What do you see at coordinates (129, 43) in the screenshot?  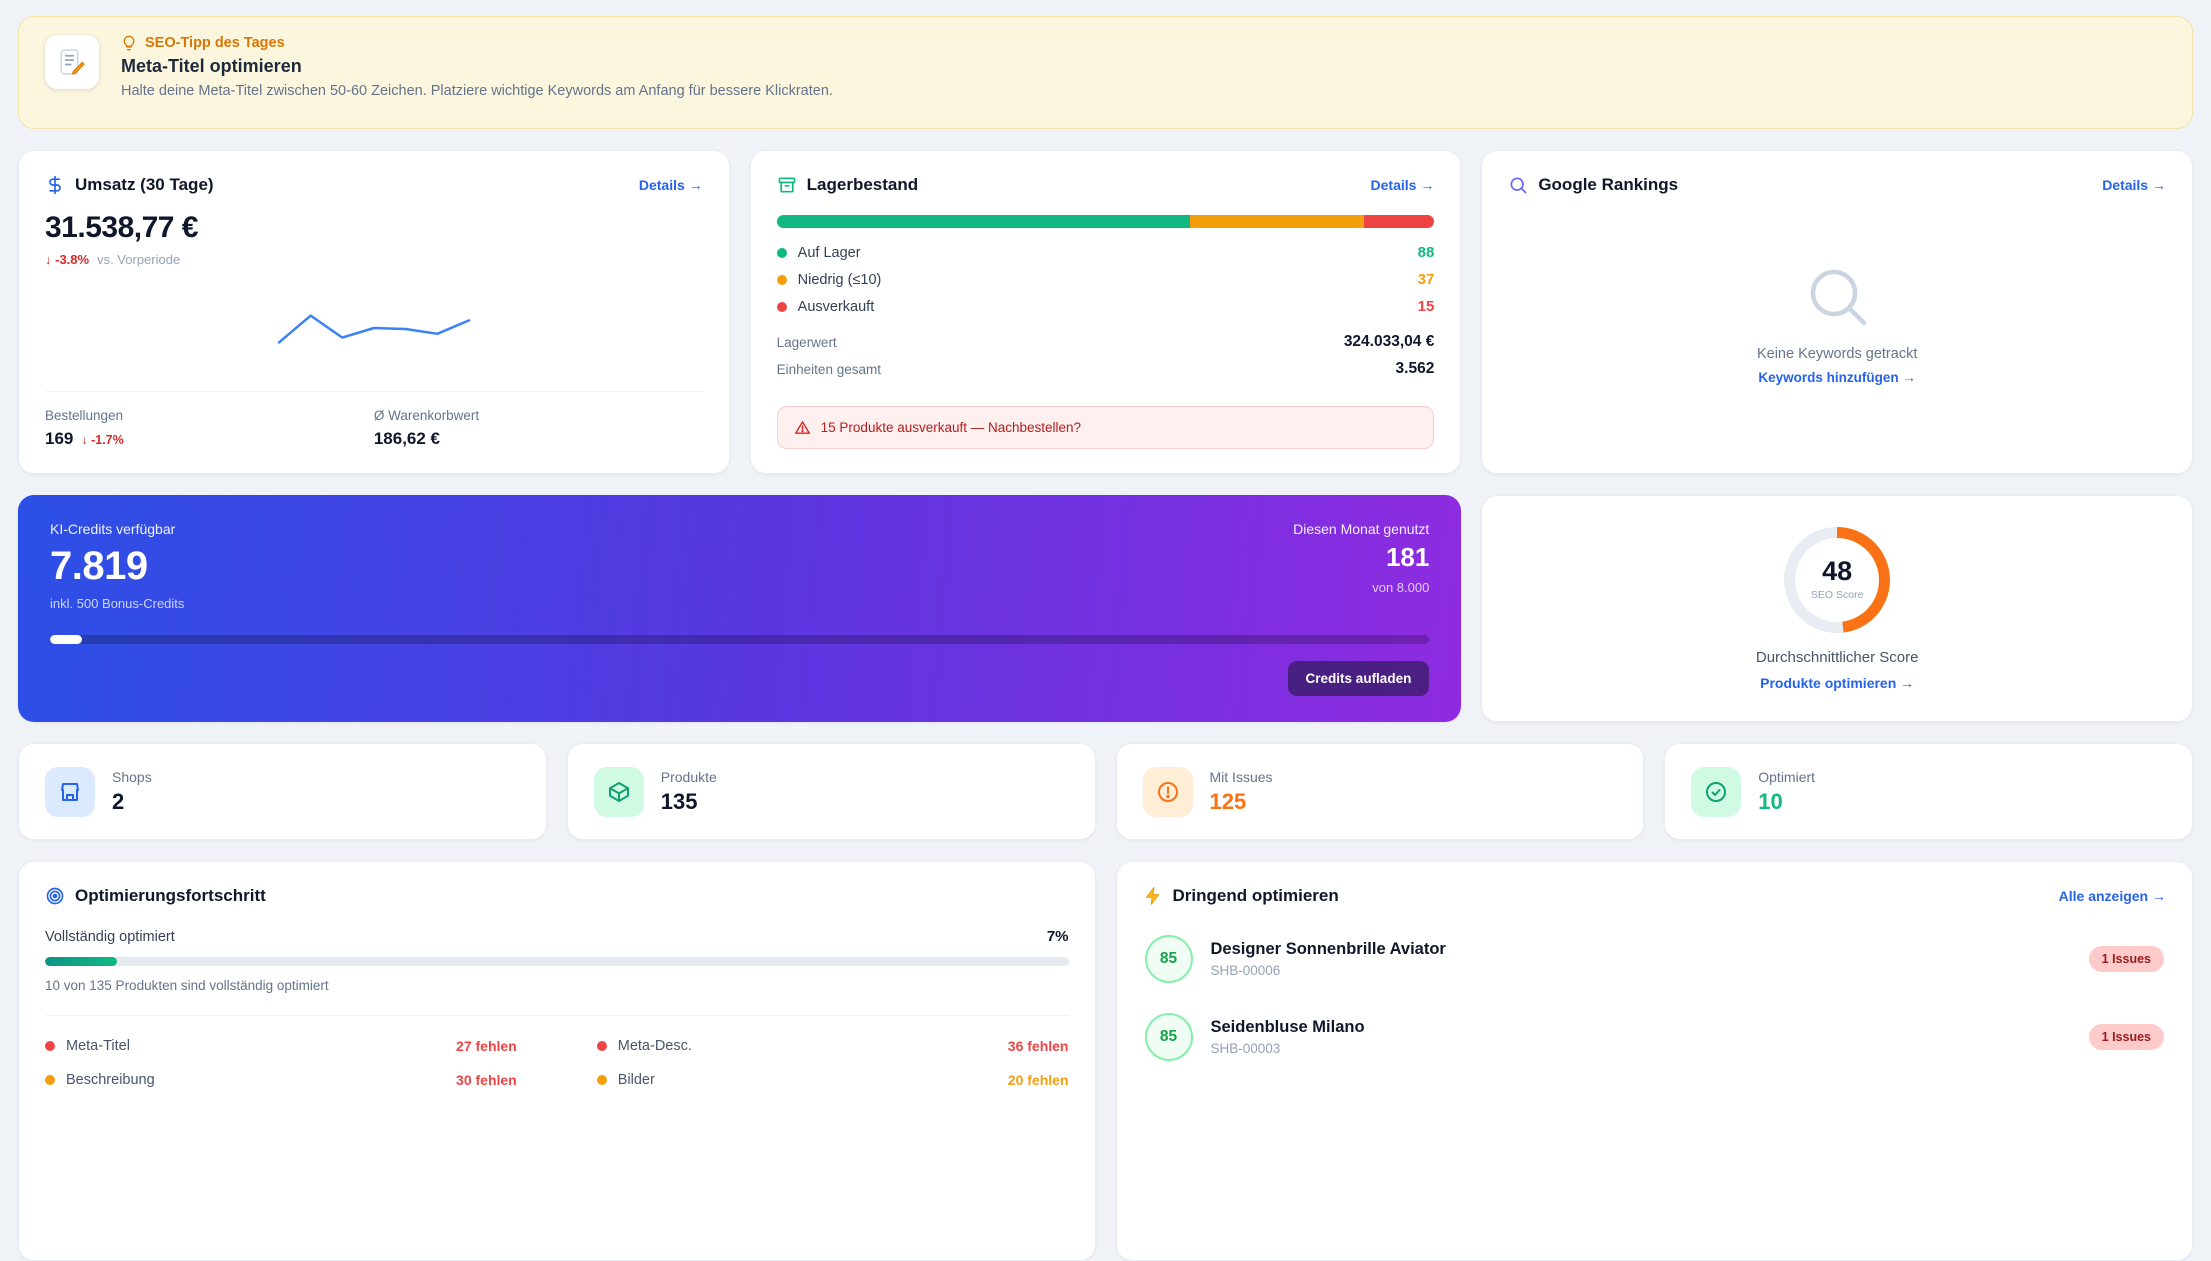 I see `lightbulb-icon` at bounding box center [129, 43].